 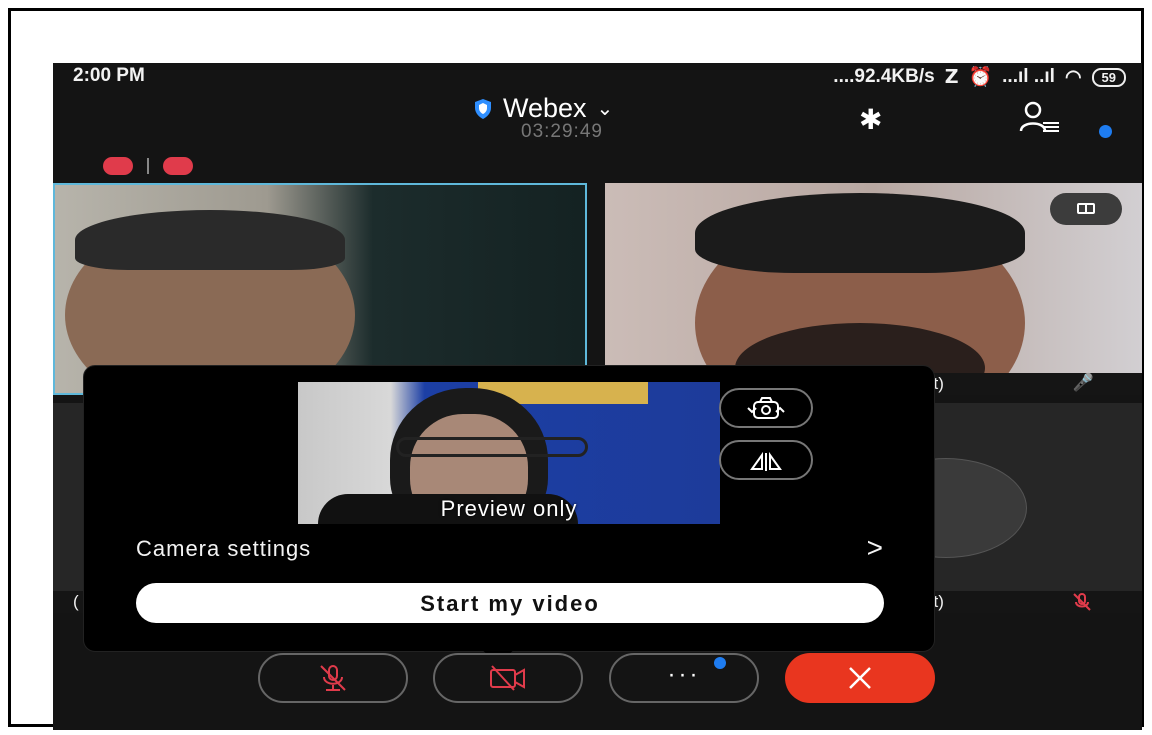 I want to click on call-controls: ···, so click(x=597, y=683).